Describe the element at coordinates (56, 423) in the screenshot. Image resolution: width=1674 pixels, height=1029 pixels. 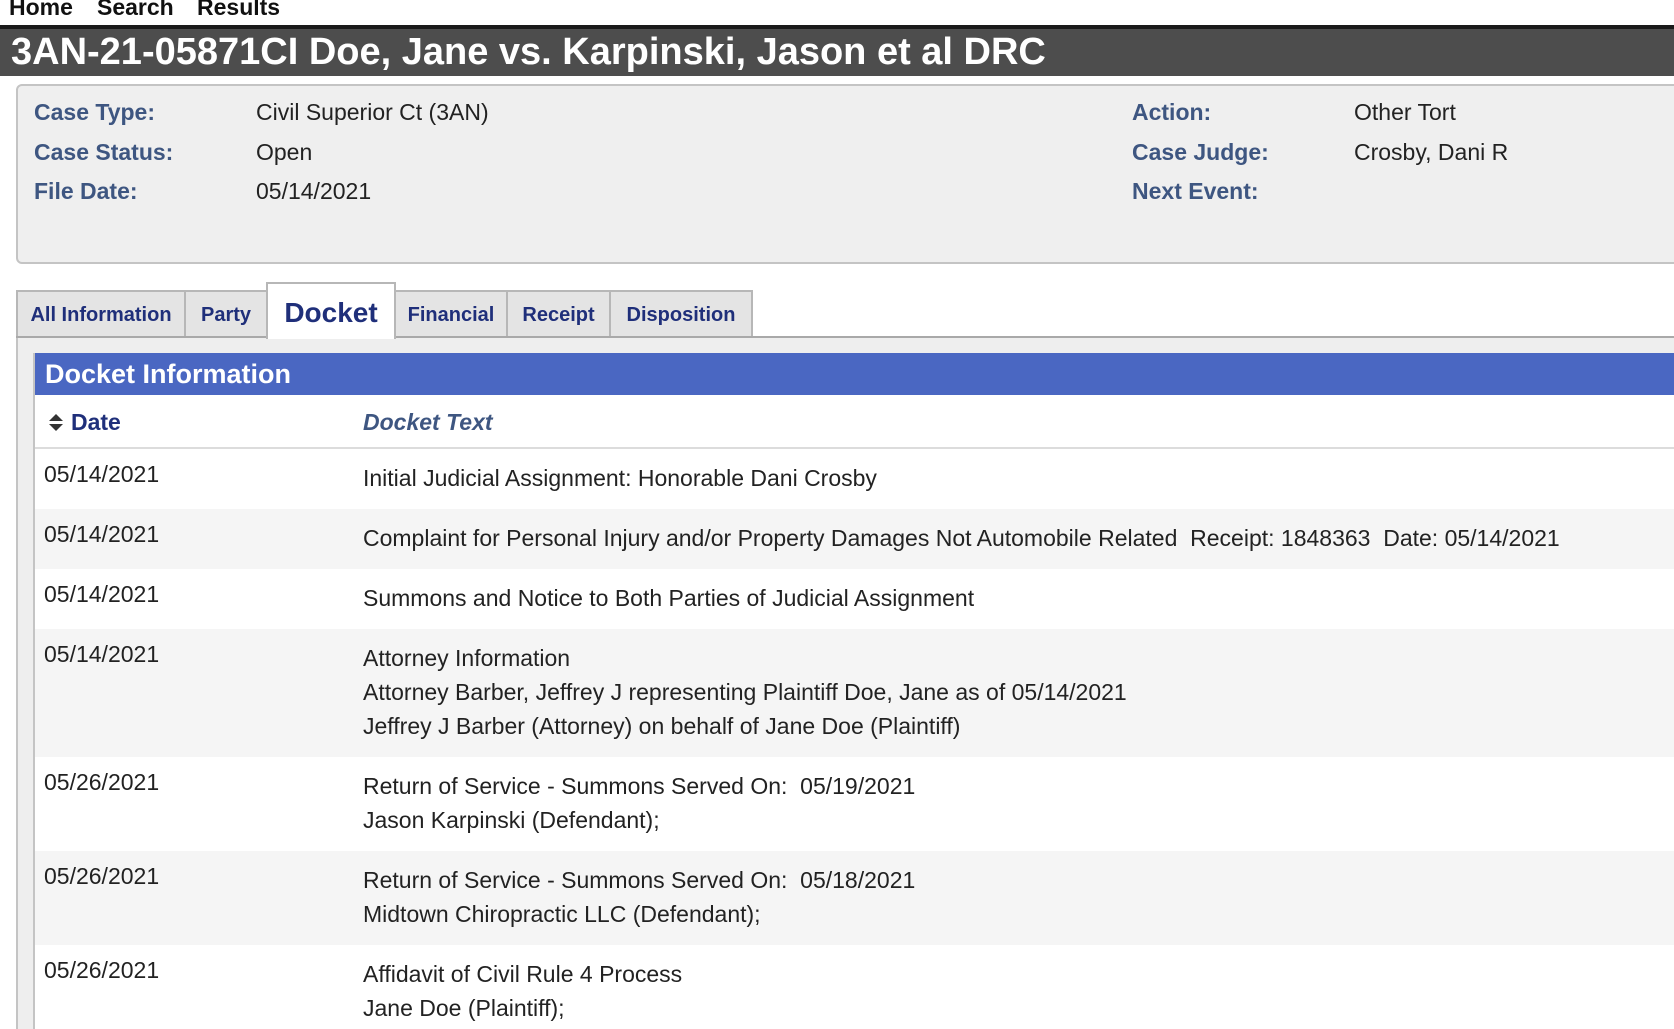
I see `sort-up-down-icon` at that location.